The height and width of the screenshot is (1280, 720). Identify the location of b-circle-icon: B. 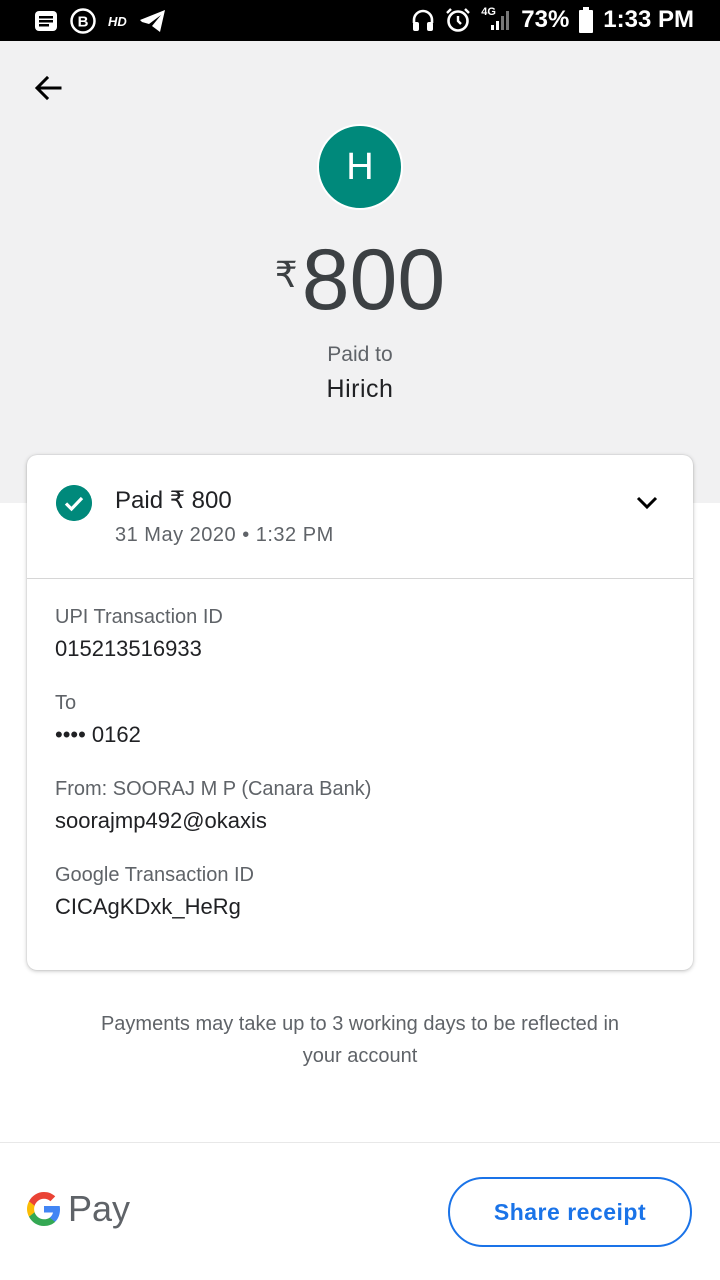
(83, 21).